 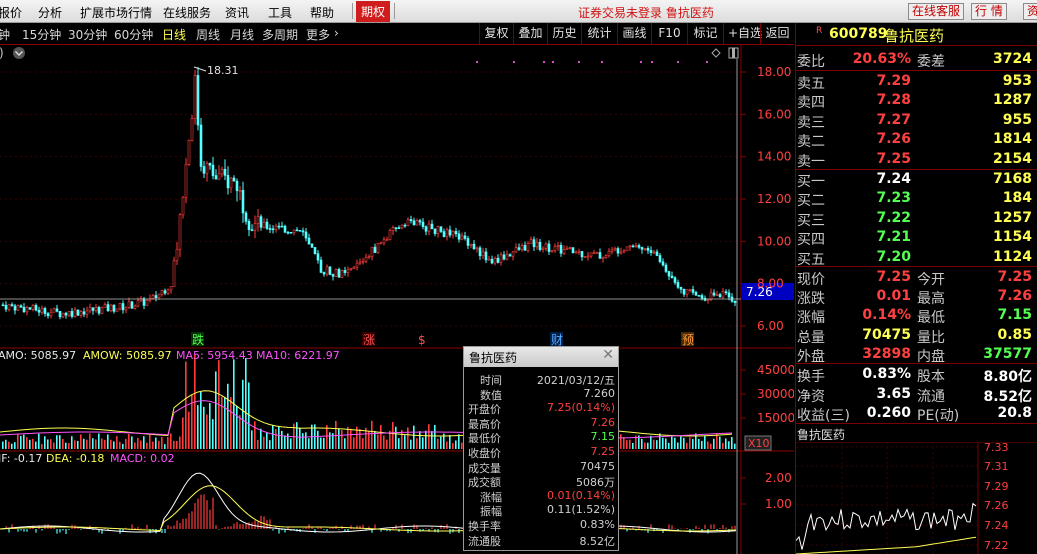 I want to click on period-more: 更多, so click(x=318, y=34).